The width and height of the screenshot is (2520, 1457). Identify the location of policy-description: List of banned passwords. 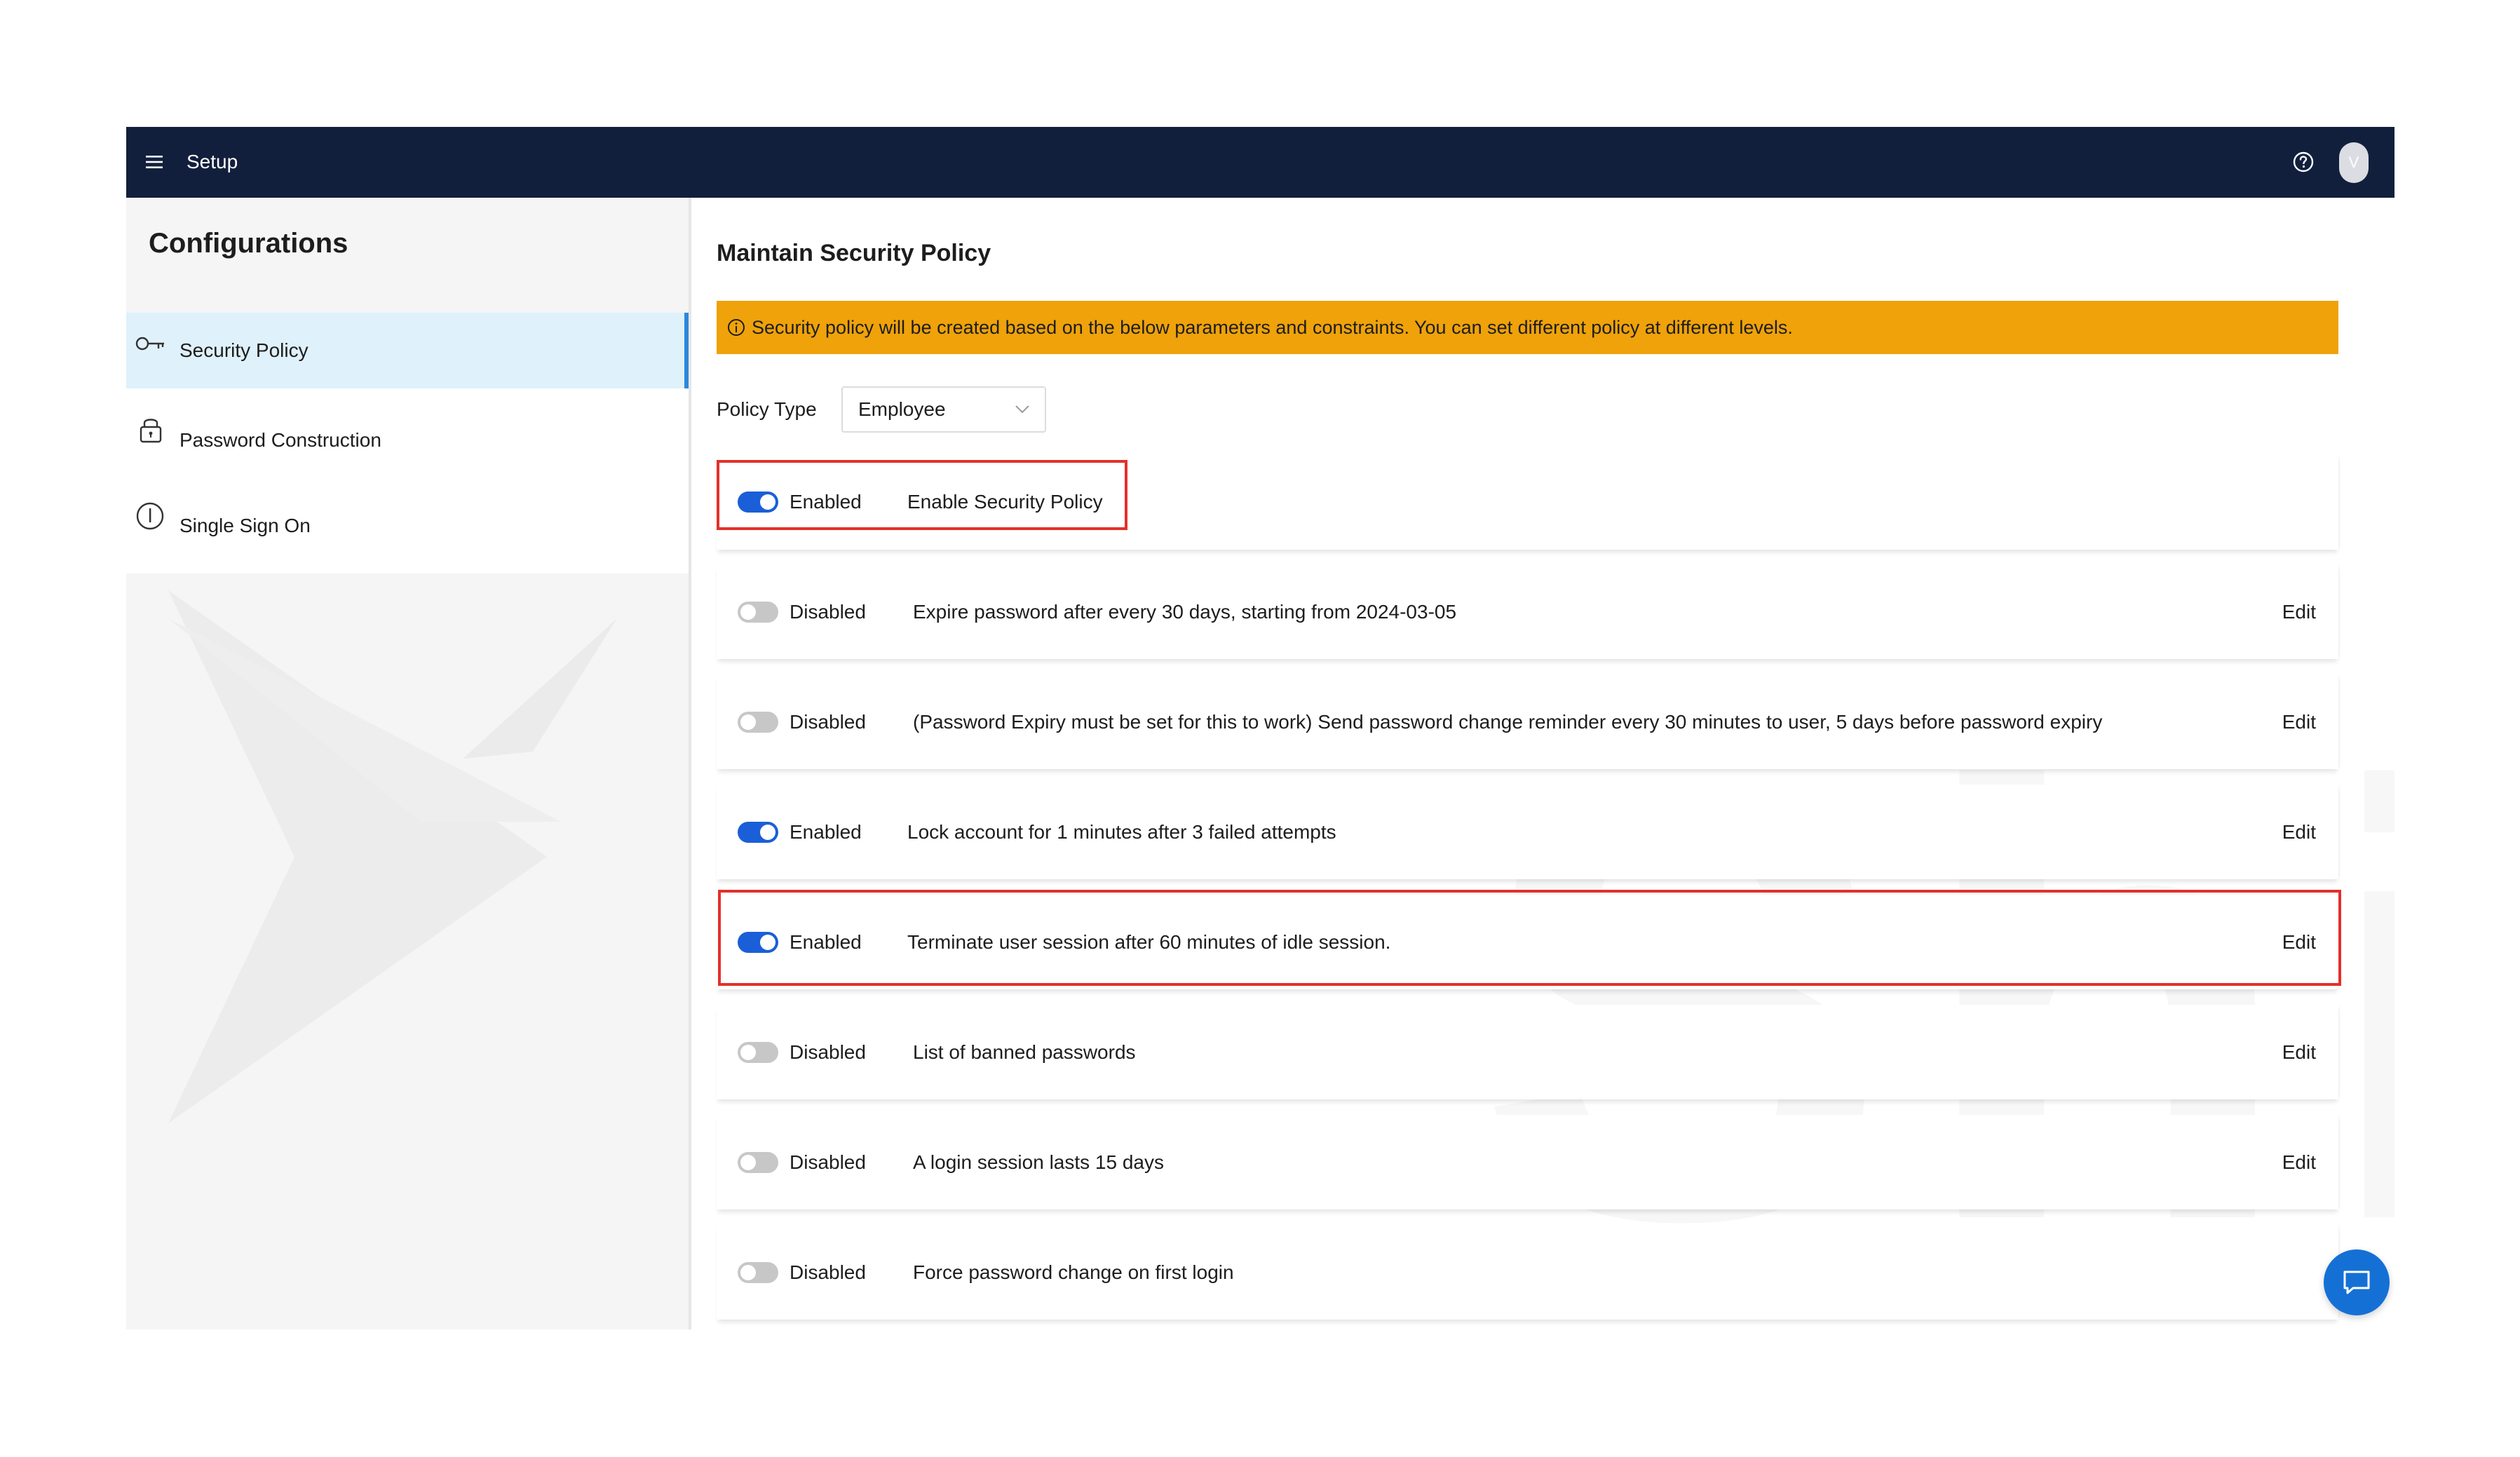
(1024, 1052).